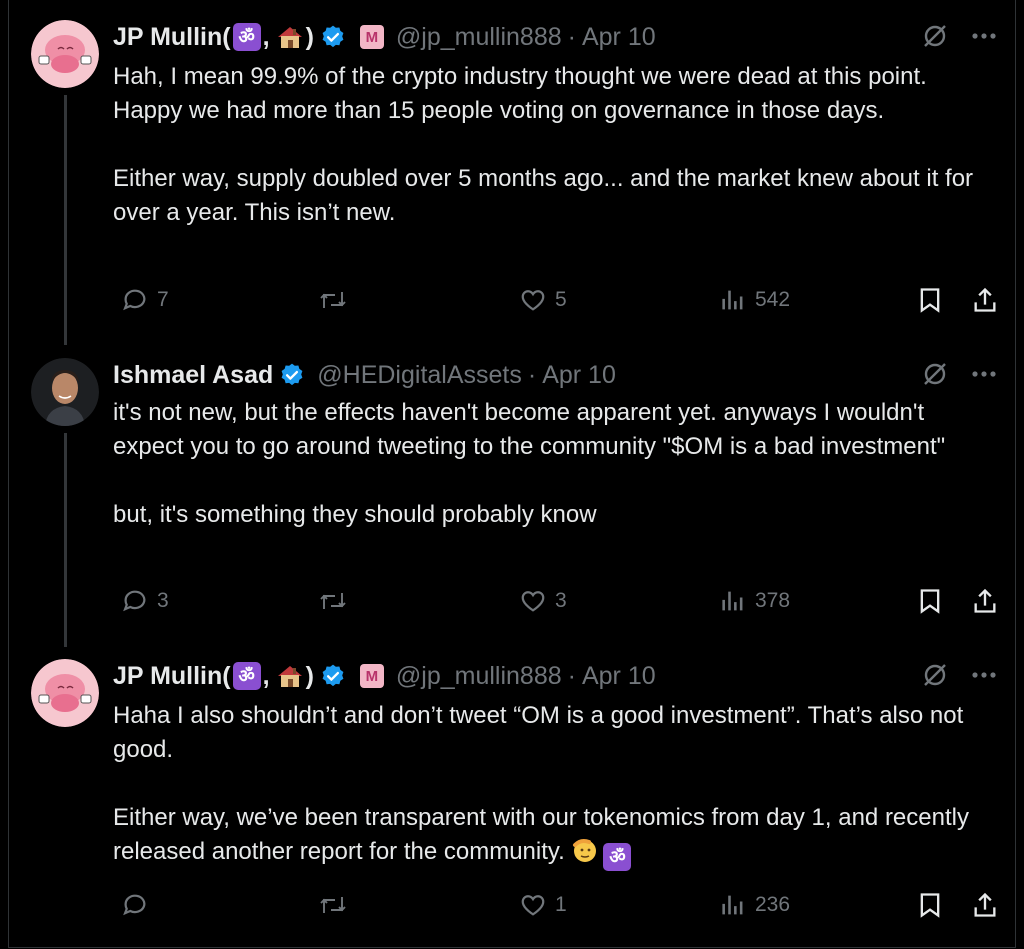 Image resolution: width=1024 pixels, height=949 pixels. What do you see at coordinates (773, 904) in the screenshot?
I see `view-count: 236` at bounding box center [773, 904].